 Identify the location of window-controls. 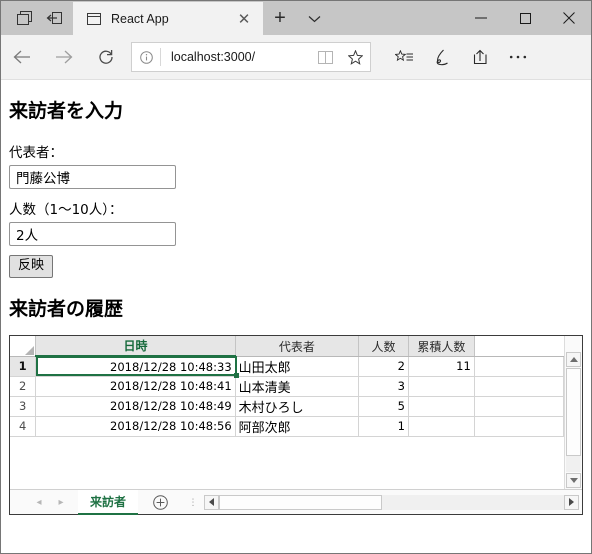
(525, 18).